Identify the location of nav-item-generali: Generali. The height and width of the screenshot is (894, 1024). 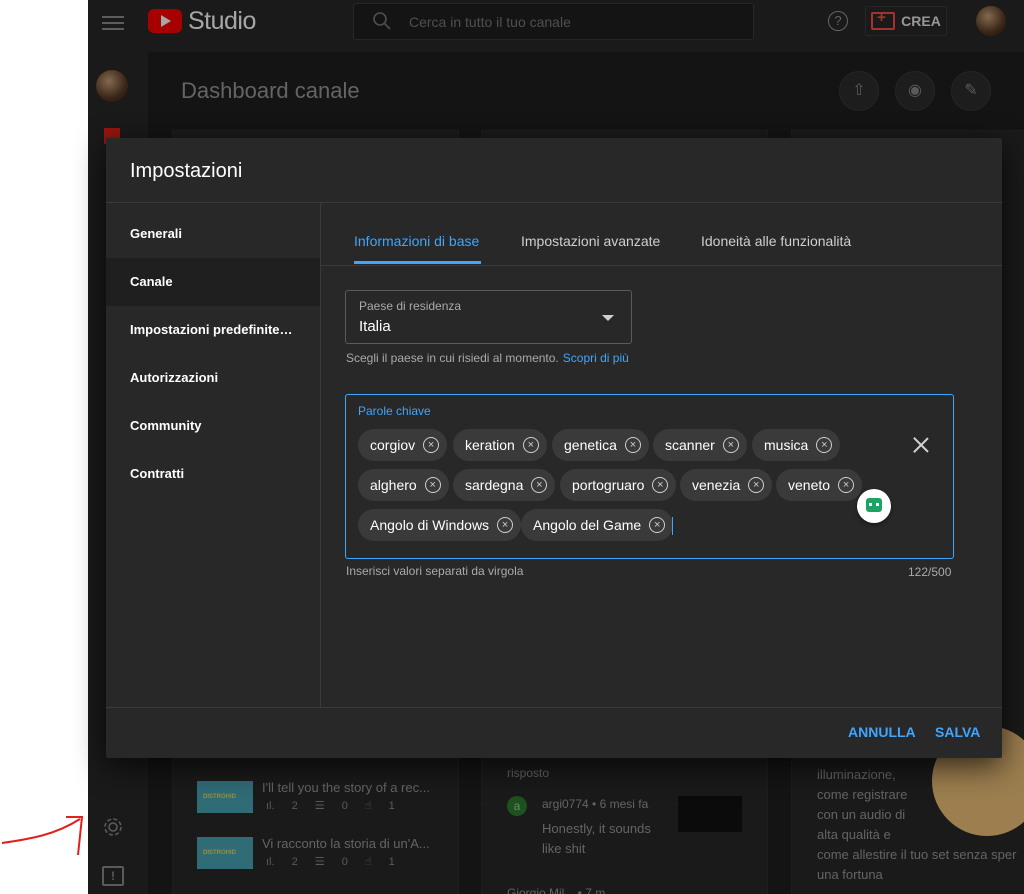
(213, 234).